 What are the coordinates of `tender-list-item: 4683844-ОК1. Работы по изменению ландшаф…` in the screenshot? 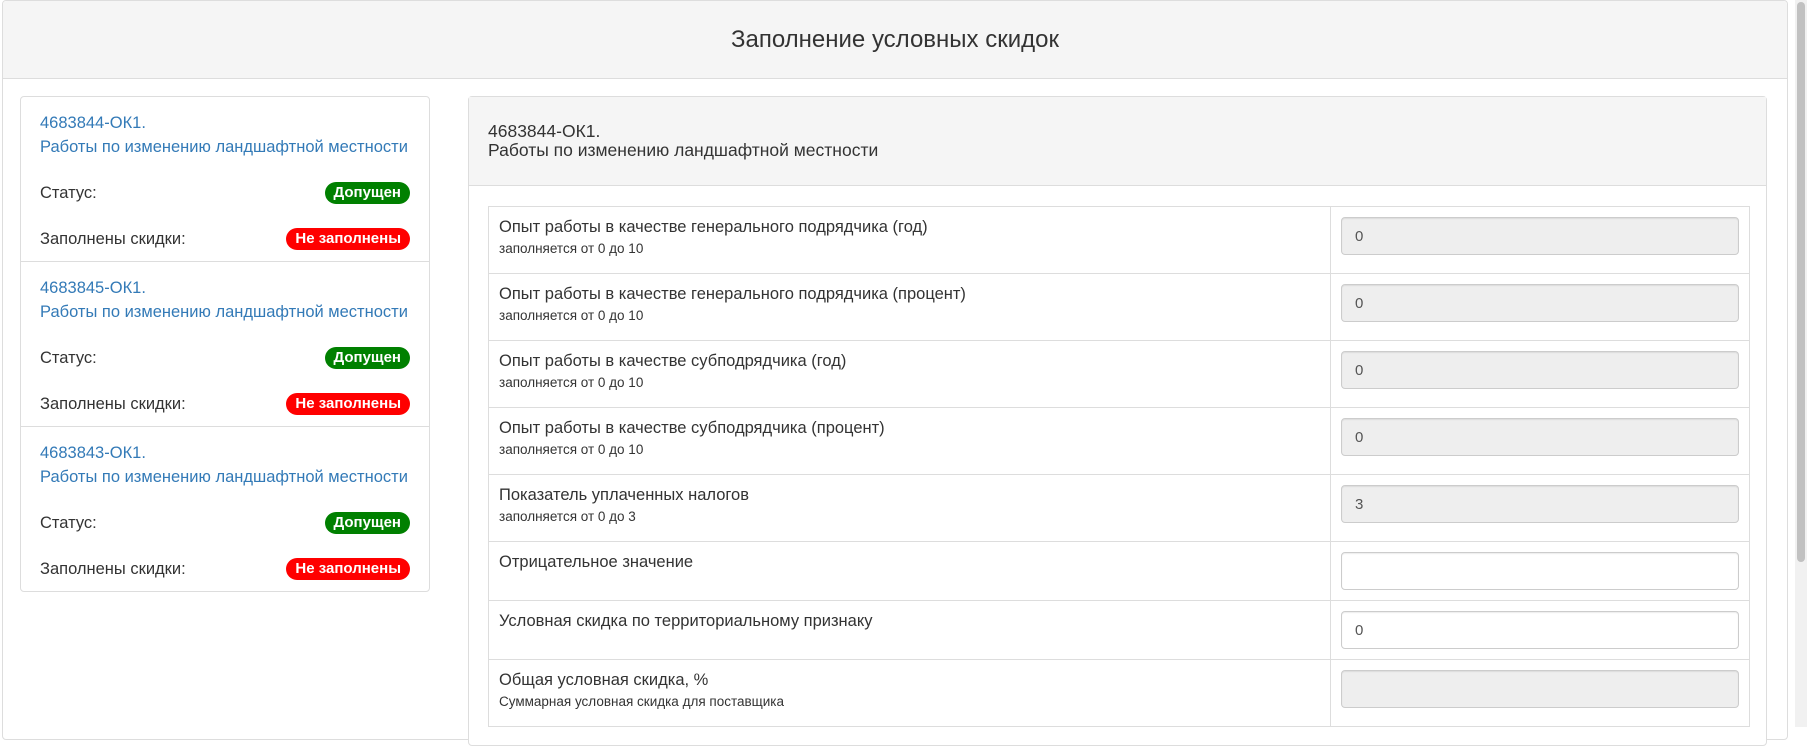 It's located at (225, 179).